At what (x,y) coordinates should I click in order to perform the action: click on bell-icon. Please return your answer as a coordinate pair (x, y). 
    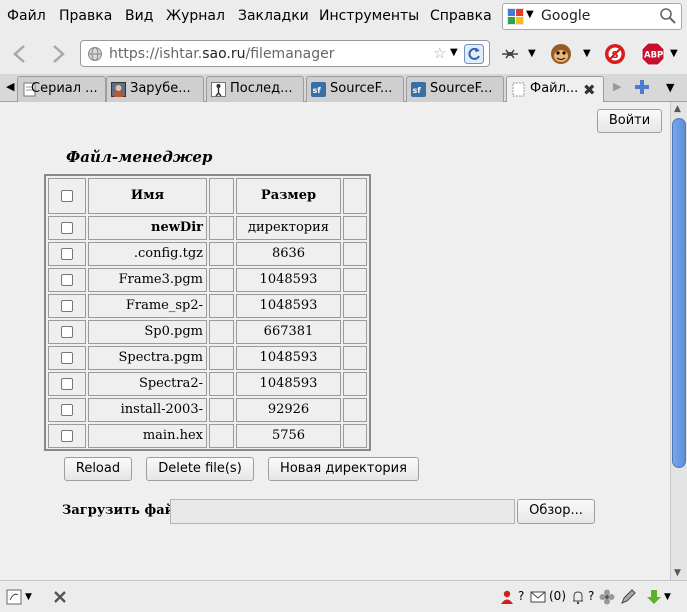
    Looking at the image, I should click on (578, 597).